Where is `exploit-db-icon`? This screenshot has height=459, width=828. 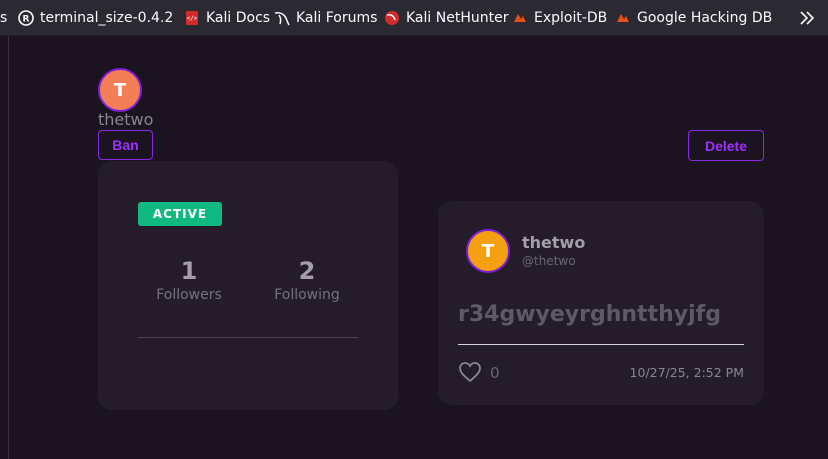
exploit-db-icon is located at coordinates (520, 18).